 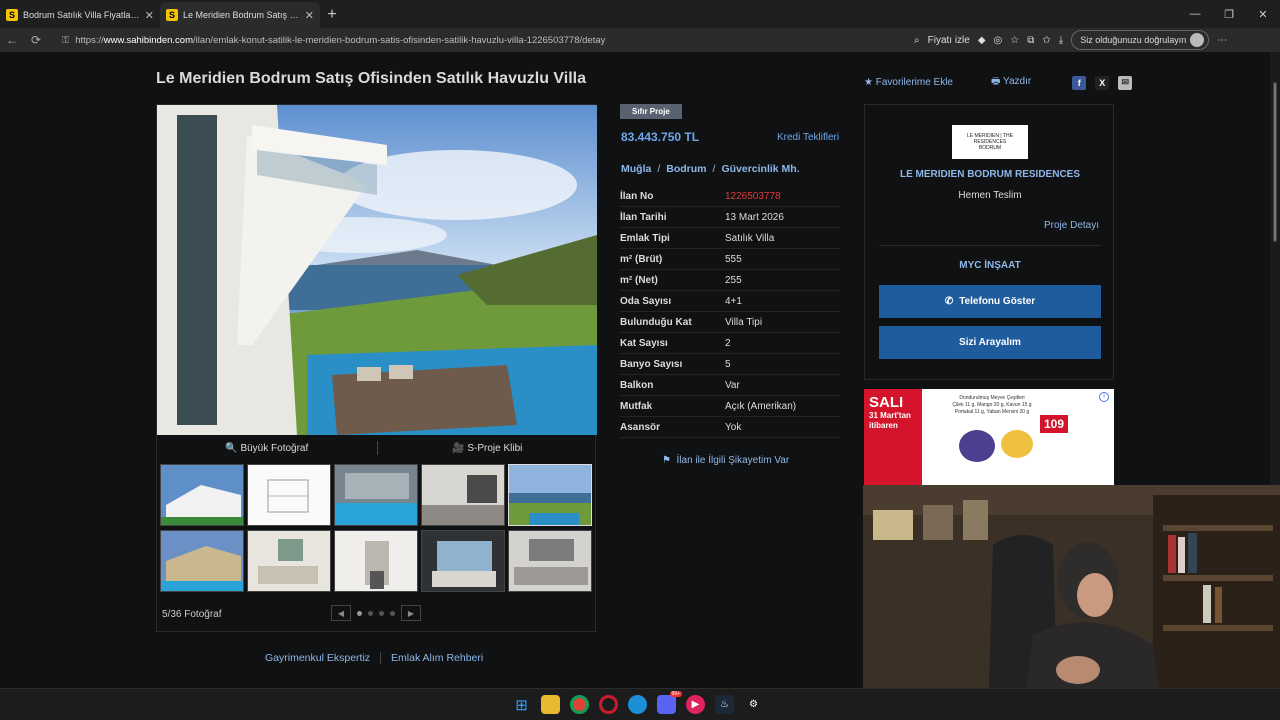 I want to click on report-listing-link: ⚑ İlan ile İlgili Şikayetim Var, so click(x=725, y=460).